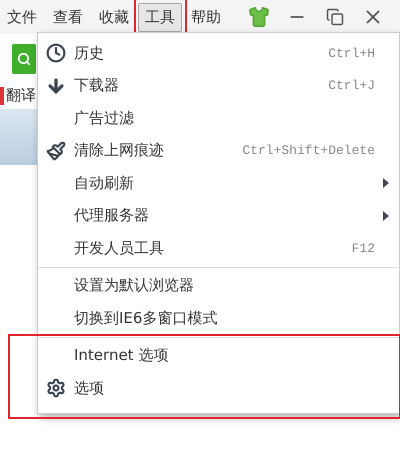 The width and height of the screenshot is (400, 451). Describe the element at coordinates (218, 318) in the screenshot. I see `menu-item: 切换到IE6多窗口模式` at that location.